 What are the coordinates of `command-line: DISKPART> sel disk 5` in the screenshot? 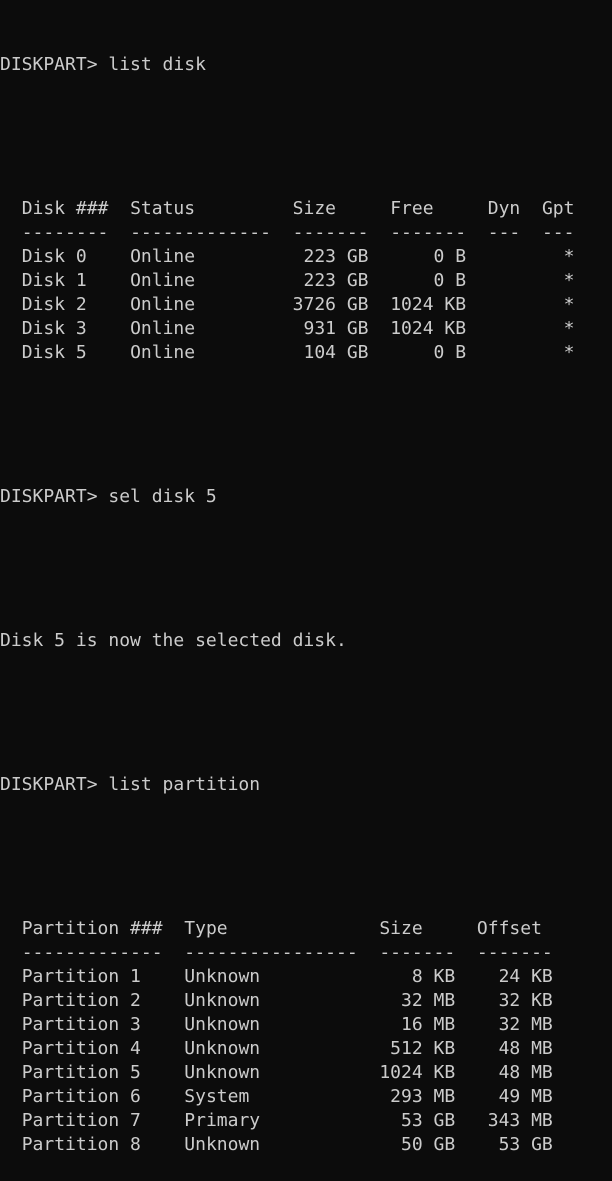 It's located at (306, 497).